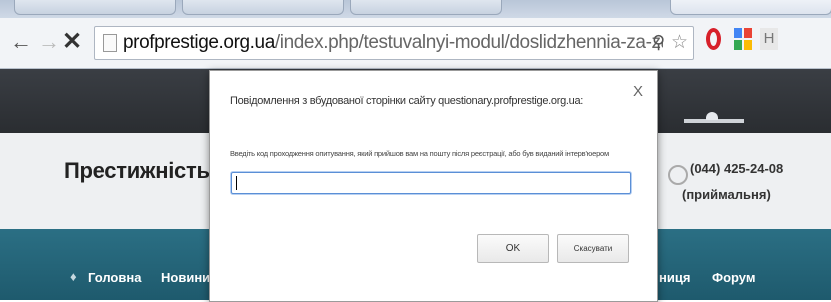 This screenshot has width=831, height=302. Describe the element at coordinates (679, 42) in the screenshot. I see `star-icon: ☆` at that location.